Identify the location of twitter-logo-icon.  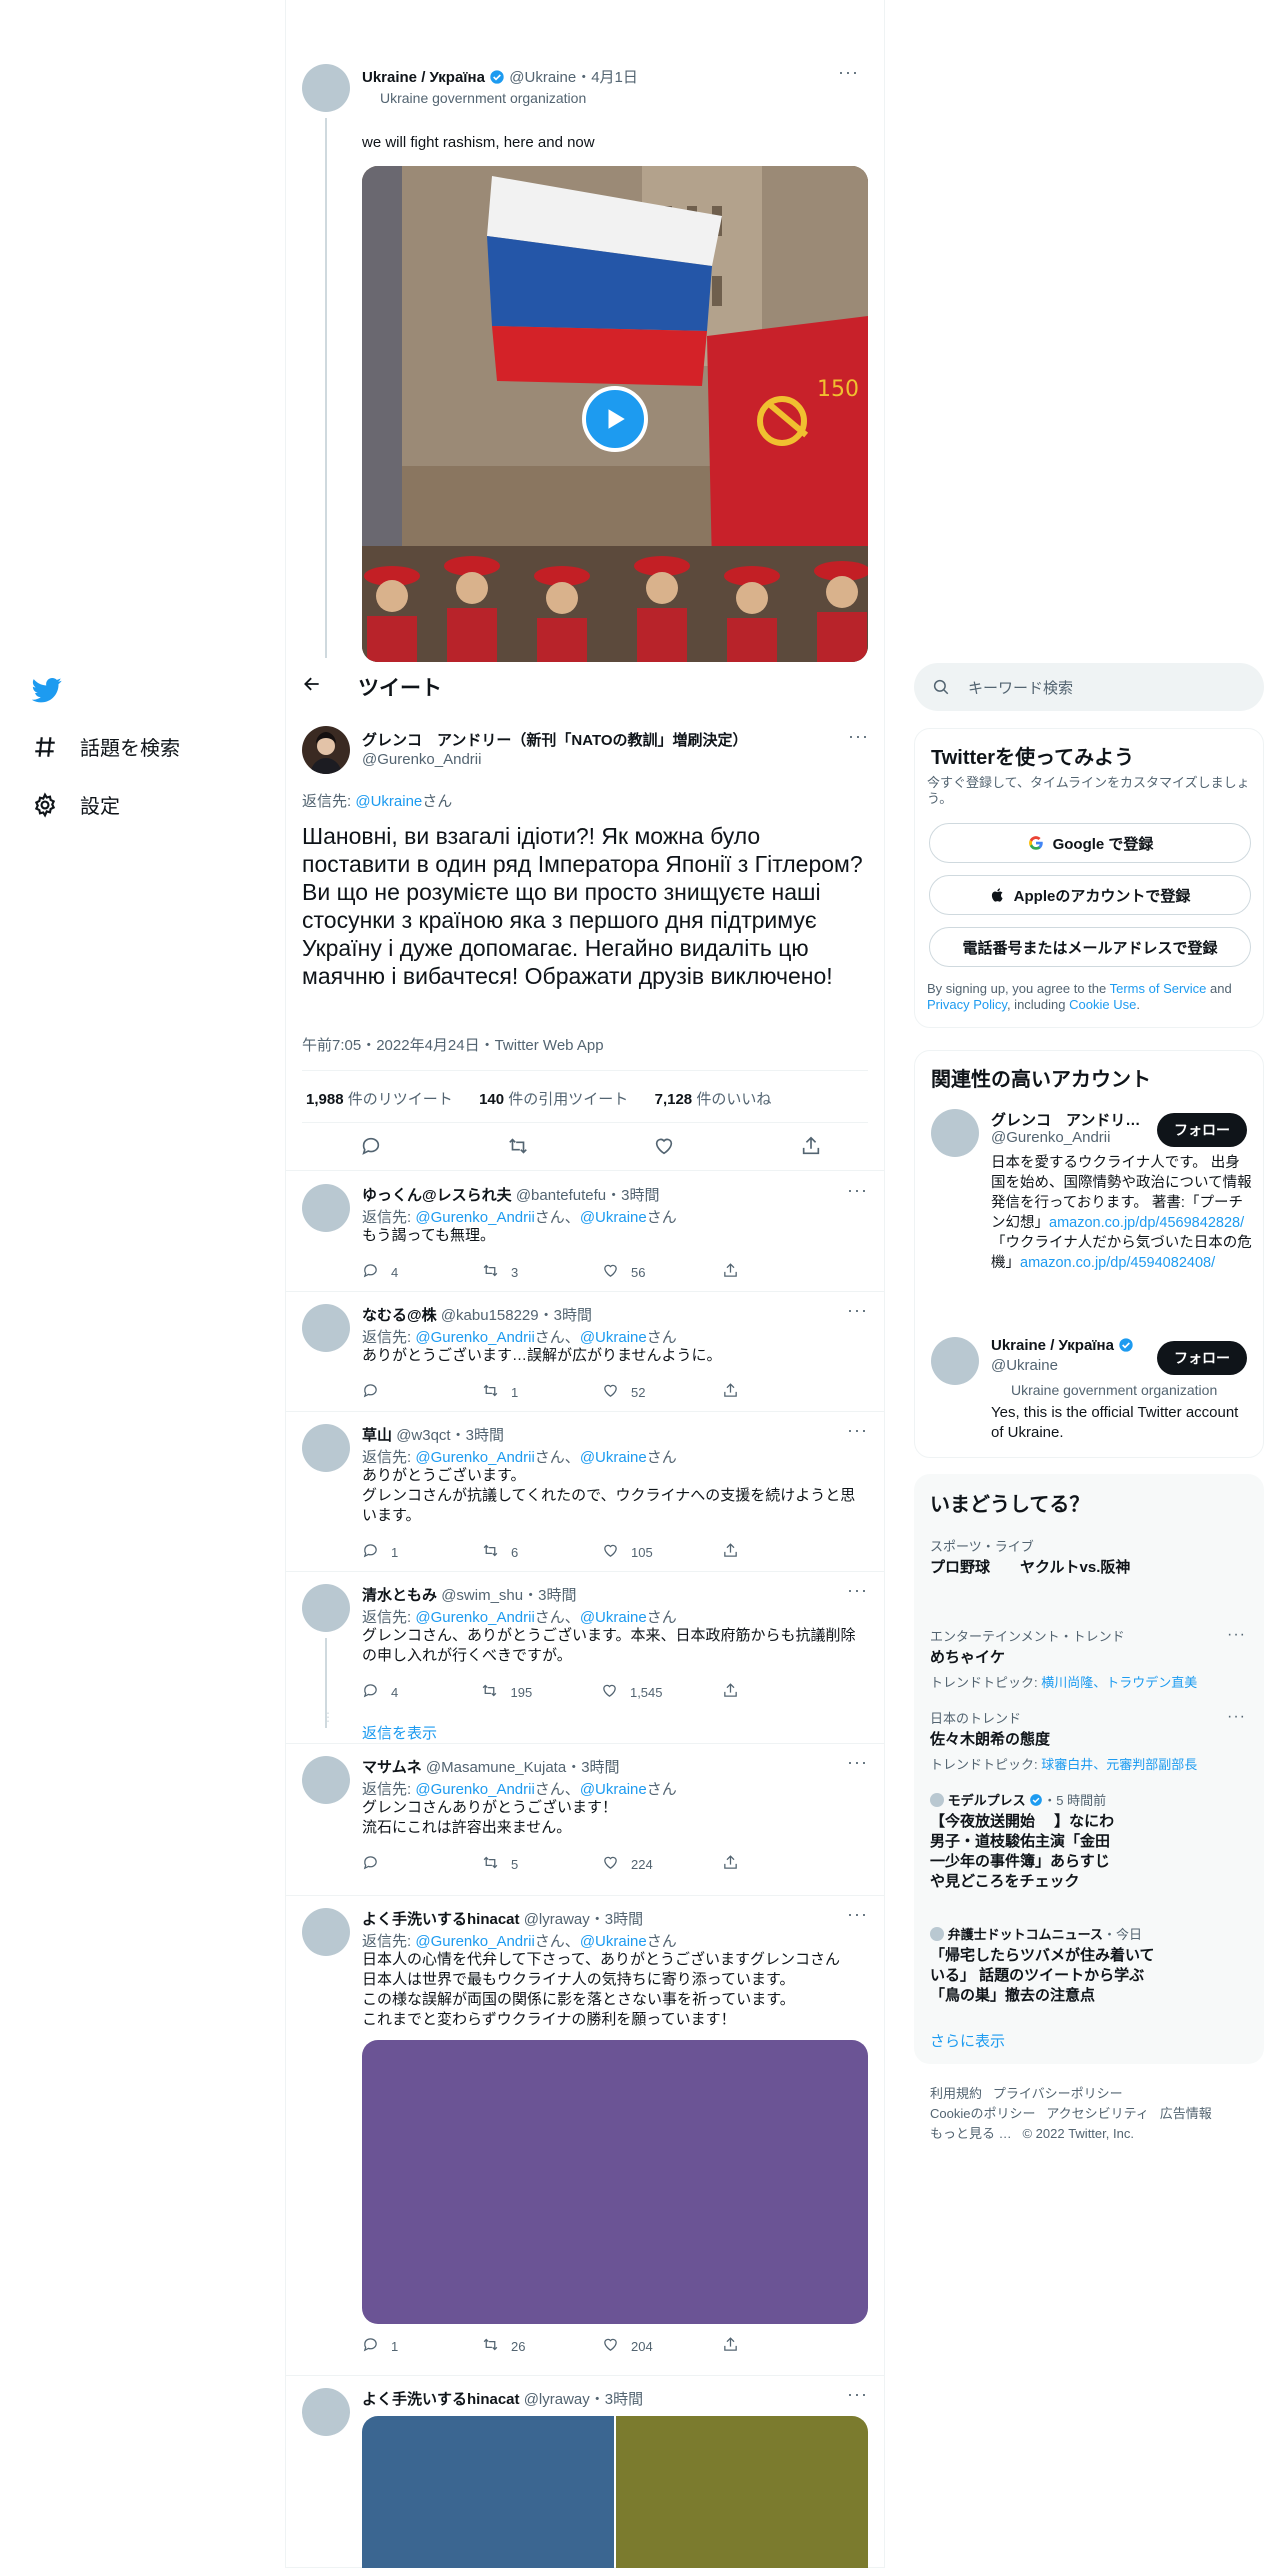
(46, 692).